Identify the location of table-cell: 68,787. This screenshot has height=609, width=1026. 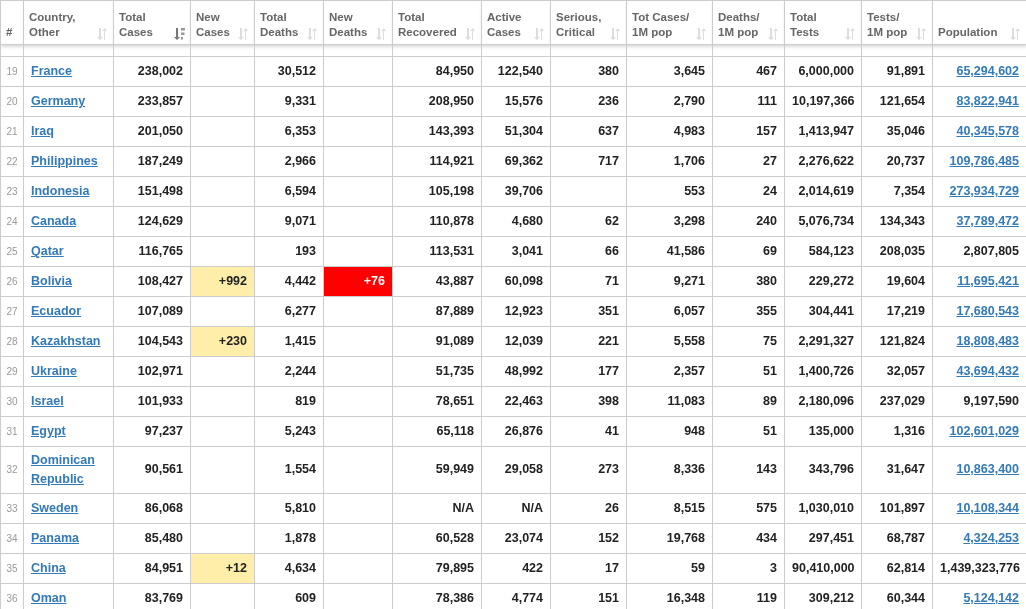
(897, 538).